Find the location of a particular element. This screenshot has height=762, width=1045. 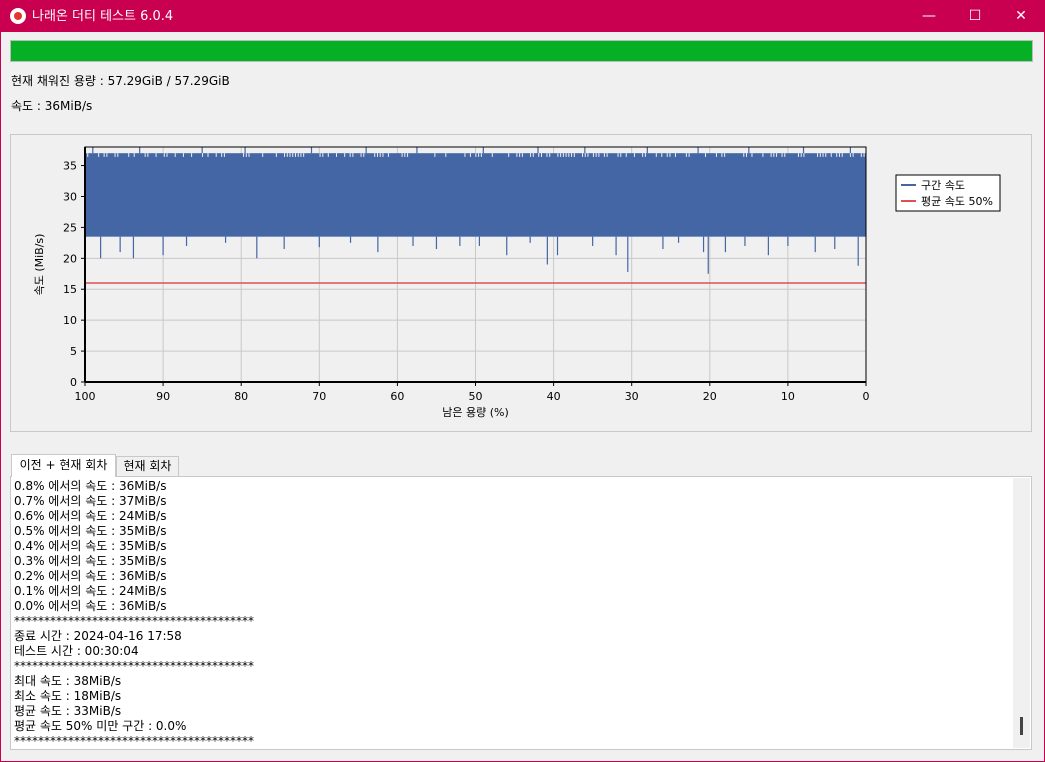

tab-current: 현재 회차 is located at coordinates (147, 466).